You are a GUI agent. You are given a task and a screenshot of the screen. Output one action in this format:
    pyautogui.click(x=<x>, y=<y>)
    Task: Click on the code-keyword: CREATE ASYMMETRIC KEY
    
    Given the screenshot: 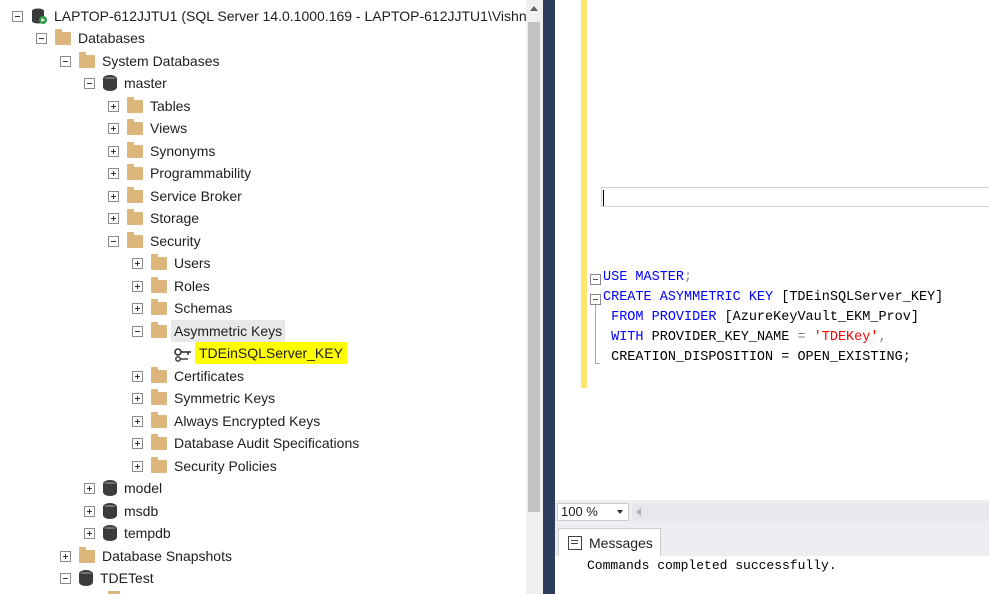 What is the action you would take?
    pyautogui.click(x=692, y=297)
    